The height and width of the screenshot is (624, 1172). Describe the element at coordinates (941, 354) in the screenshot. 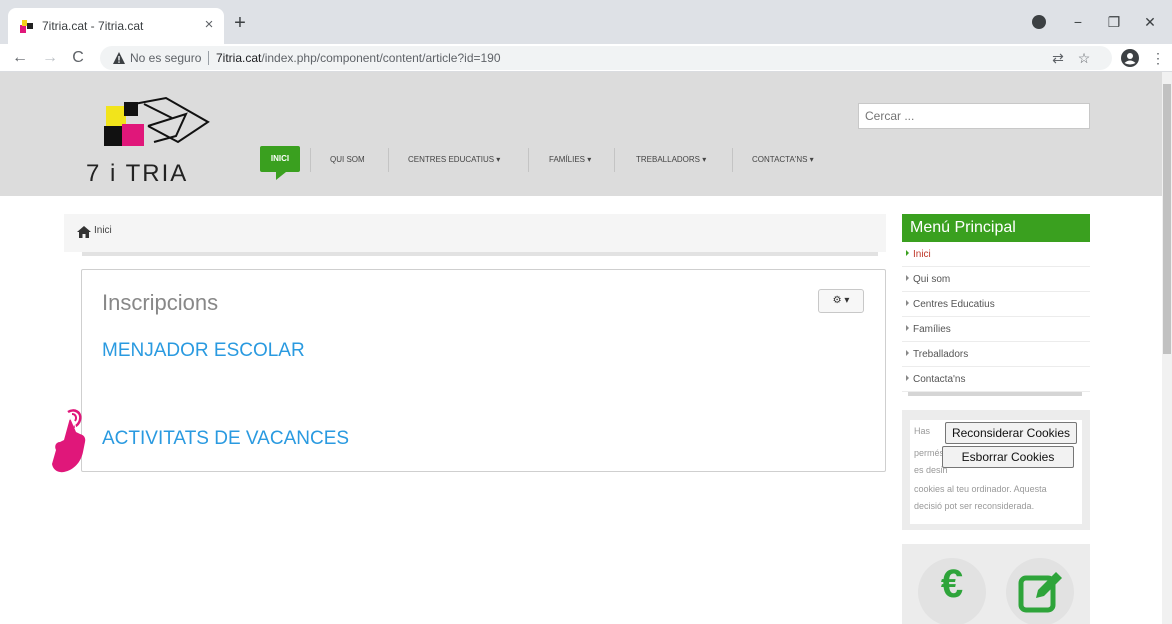

I see `menu-item-label: Treballadors` at that location.